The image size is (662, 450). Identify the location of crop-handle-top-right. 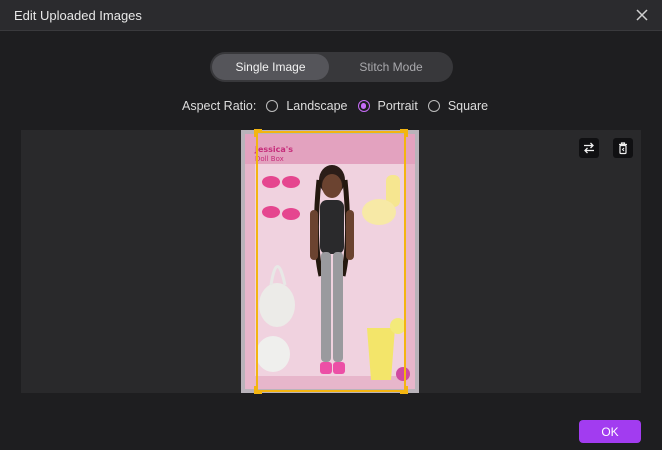
(404, 133).